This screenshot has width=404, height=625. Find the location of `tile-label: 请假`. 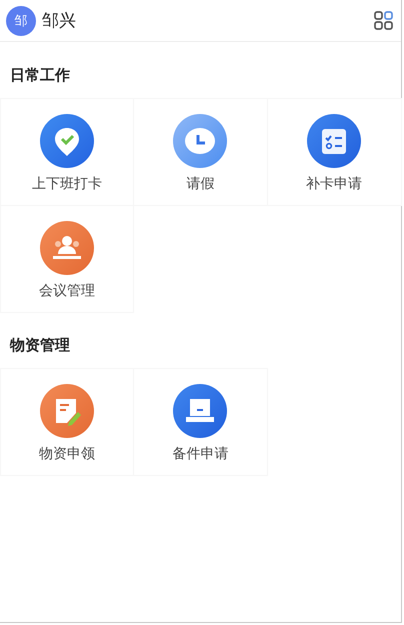

tile-label: 请假 is located at coordinates (200, 183).